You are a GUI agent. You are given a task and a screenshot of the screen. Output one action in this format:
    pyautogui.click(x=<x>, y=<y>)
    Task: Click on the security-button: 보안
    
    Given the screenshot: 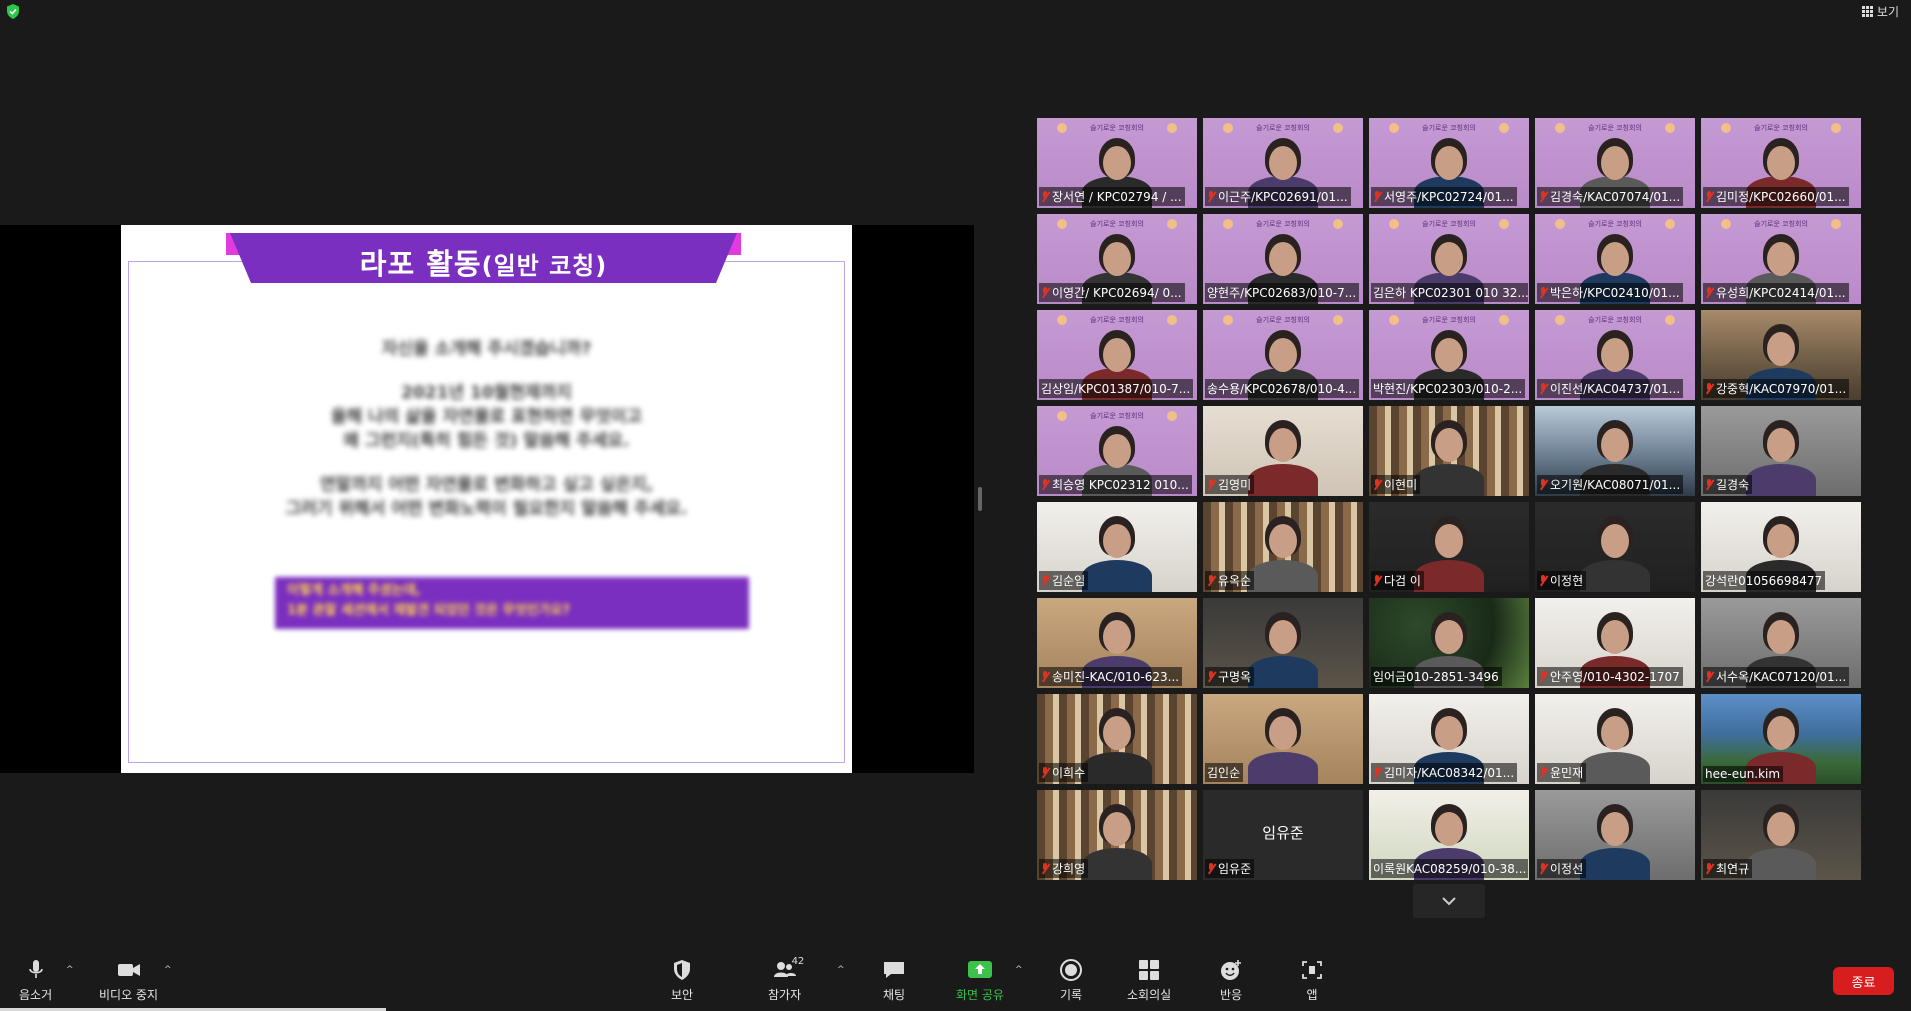 What is the action you would take?
    pyautogui.click(x=682, y=981)
    